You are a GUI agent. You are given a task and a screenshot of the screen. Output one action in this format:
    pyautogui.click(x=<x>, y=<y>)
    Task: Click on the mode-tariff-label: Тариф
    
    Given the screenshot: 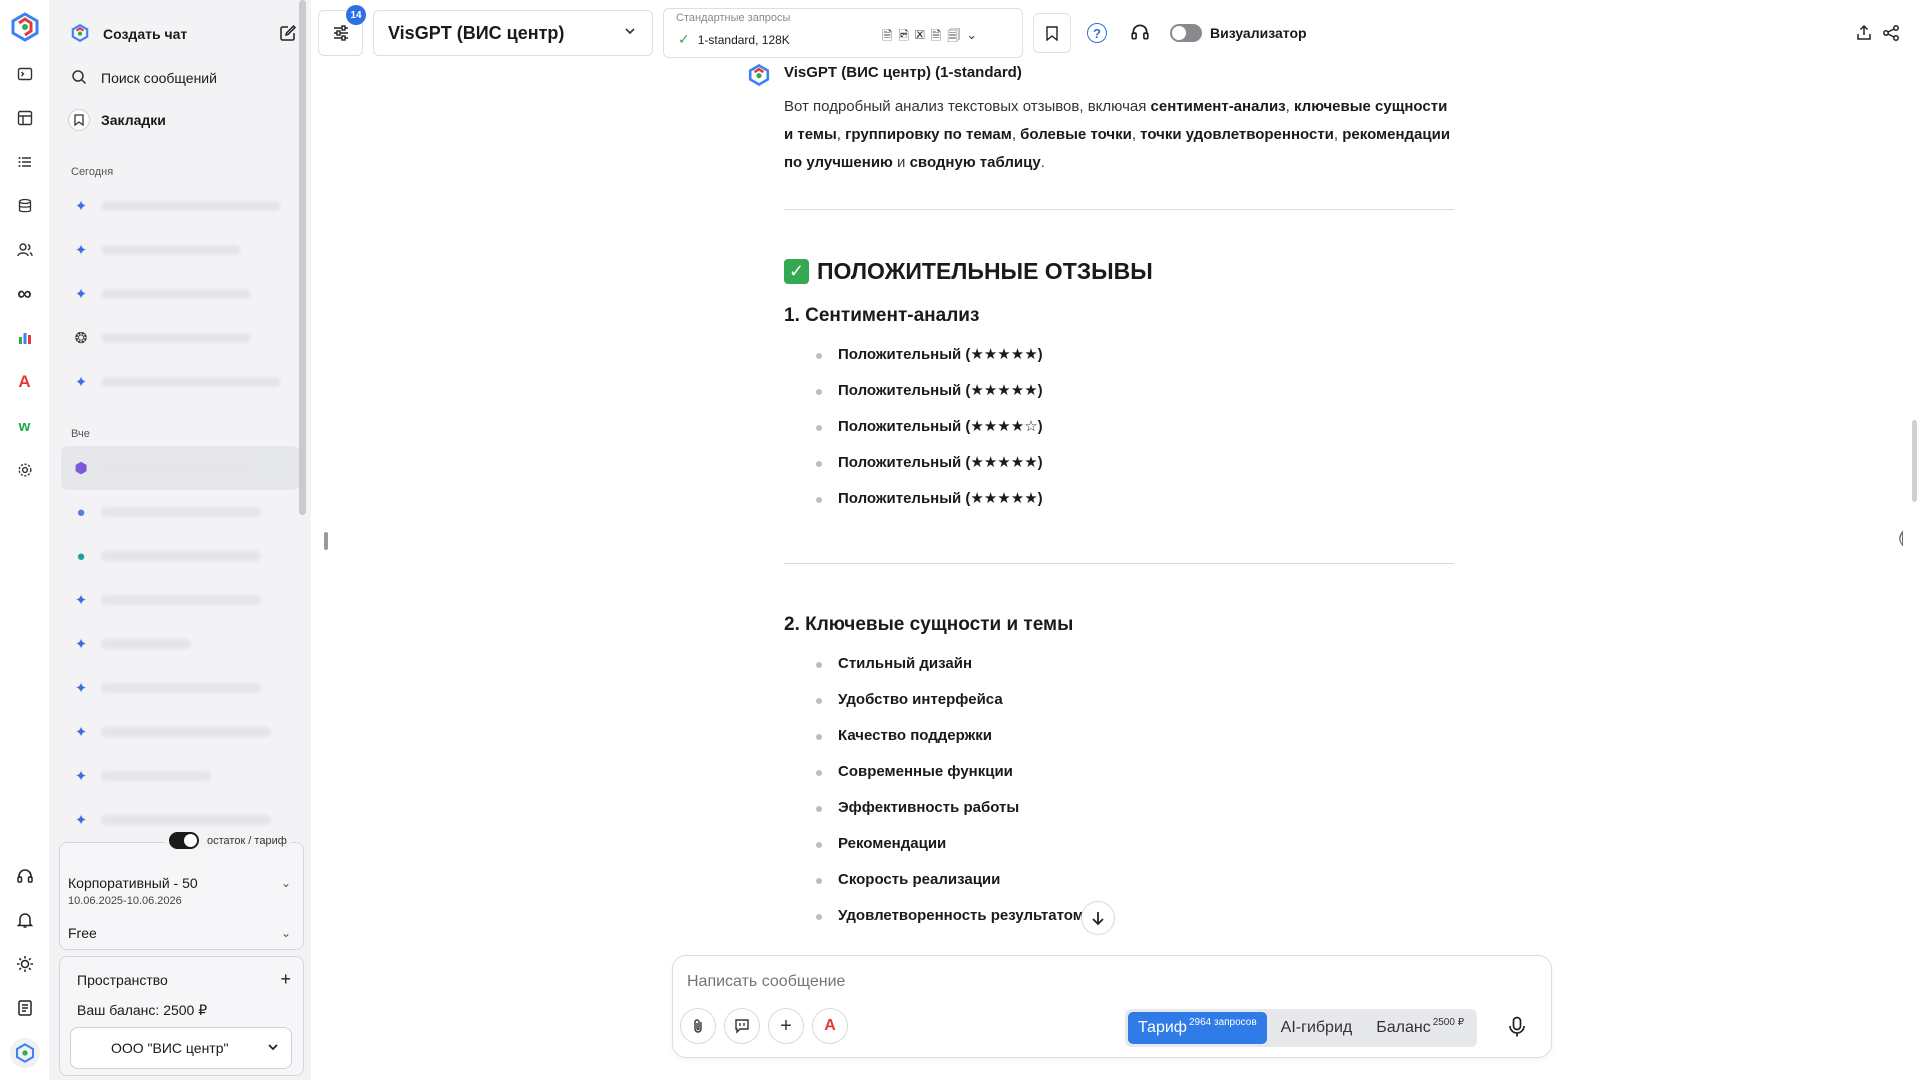 What is the action you would take?
    pyautogui.click(x=1162, y=1027)
    